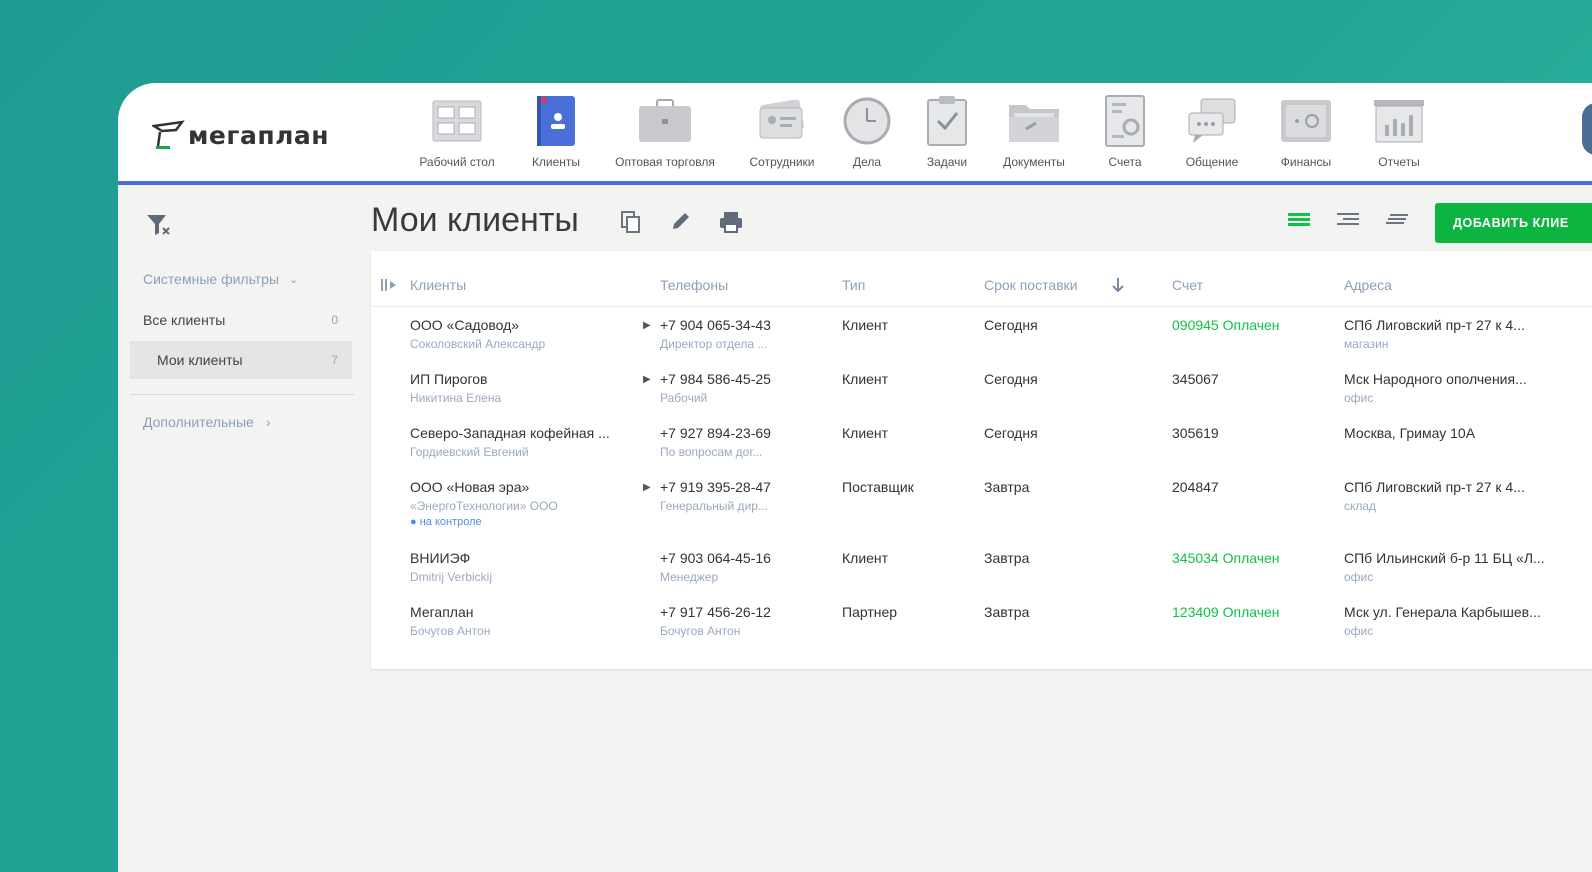 Image resolution: width=1592 pixels, height=872 pixels. I want to click on sidebar-item-count: 0, so click(334, 320).